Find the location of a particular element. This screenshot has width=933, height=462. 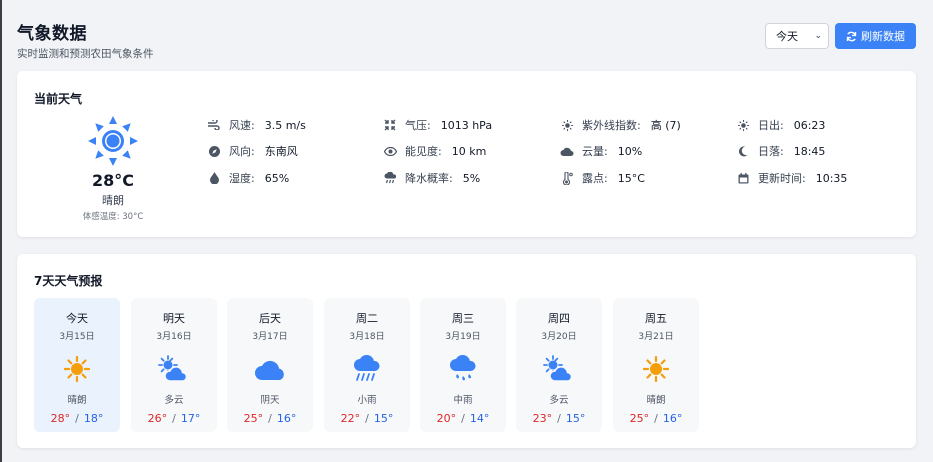

metric-wind-speed: 风速: 3.5 m/s is located at coordinates (256, 125).